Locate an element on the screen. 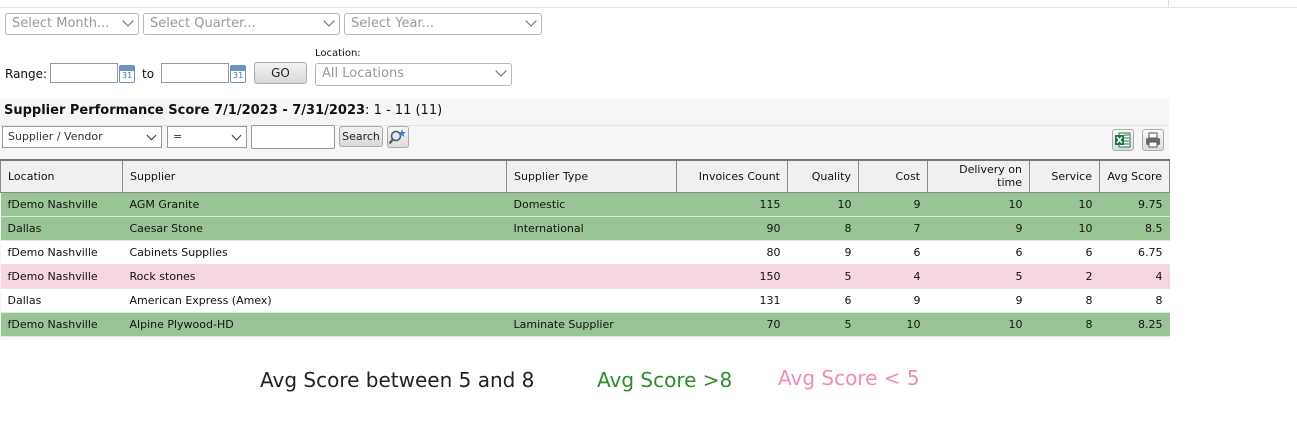  table-row: fDemo Nashville Rock stones 150 5 4 5 2 4 is located at coordinates (585, 276).